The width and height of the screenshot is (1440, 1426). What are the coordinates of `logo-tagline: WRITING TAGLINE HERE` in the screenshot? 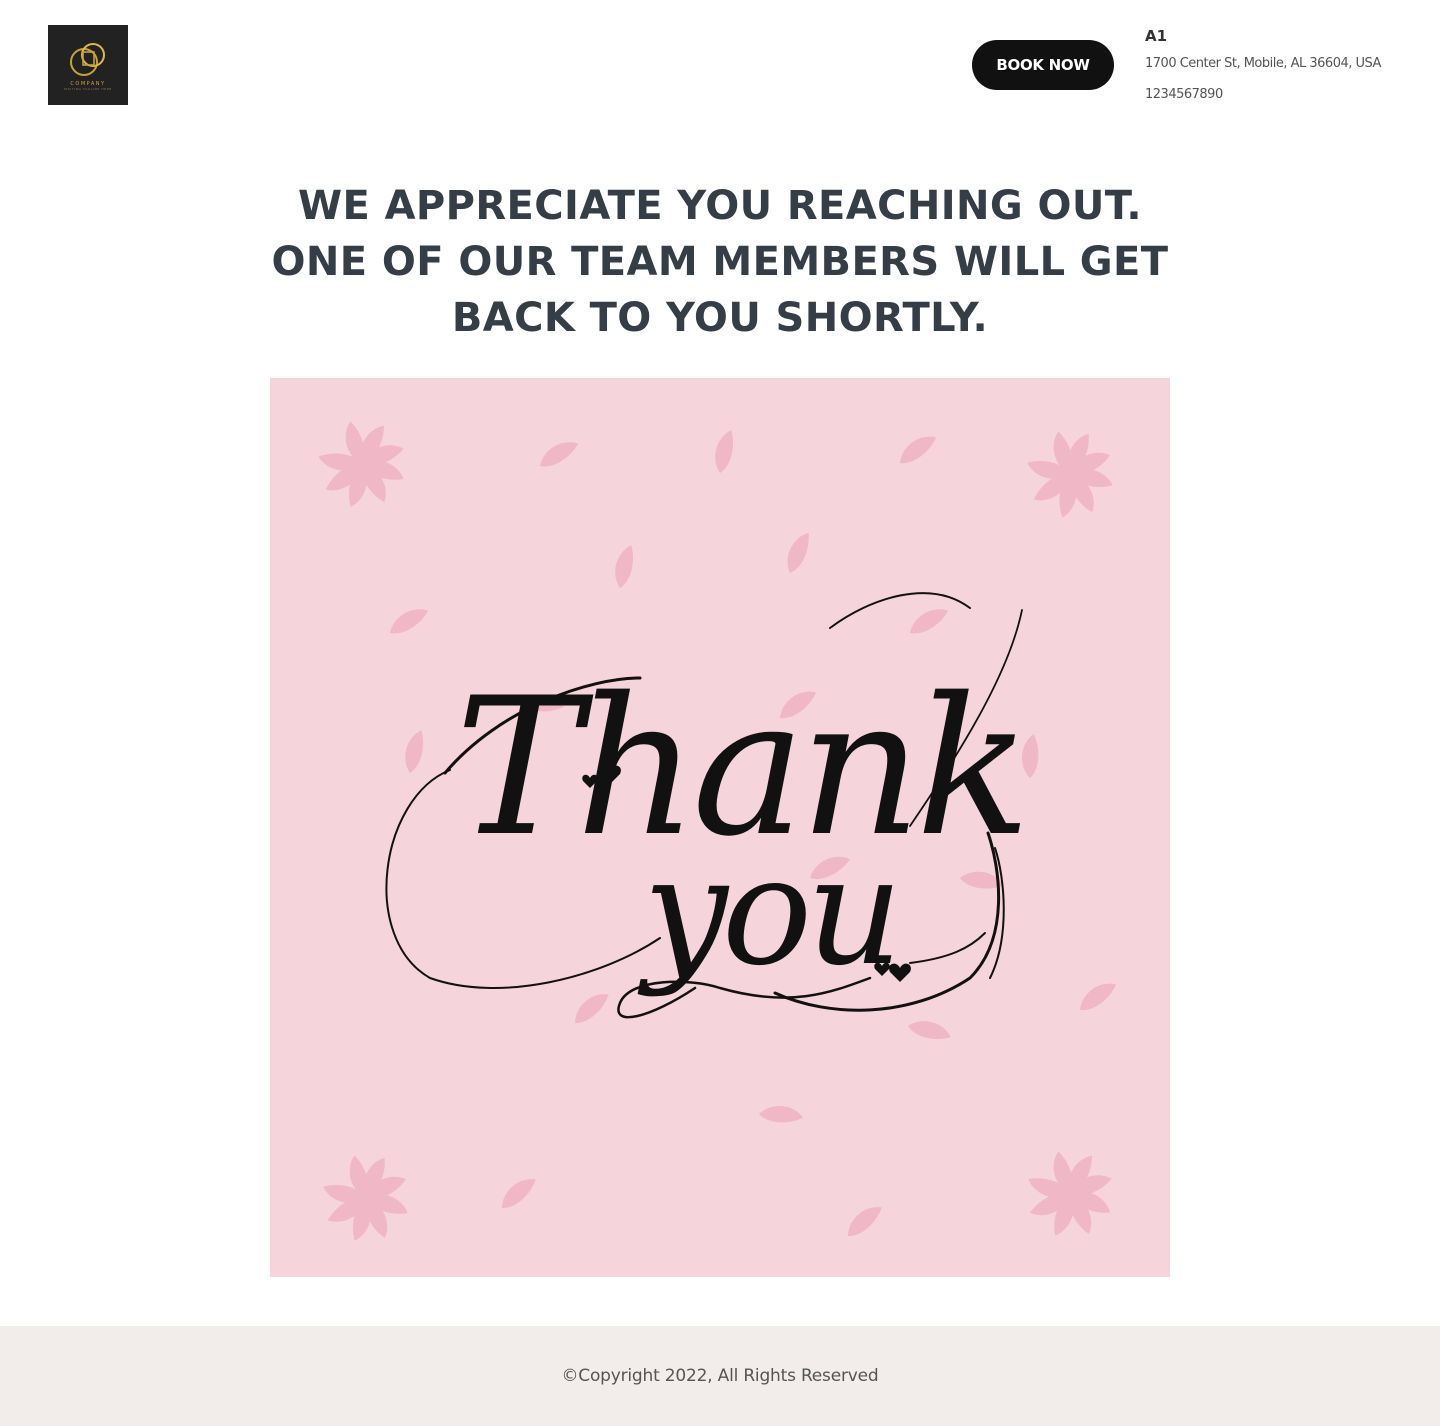 It's located at (88, 88).